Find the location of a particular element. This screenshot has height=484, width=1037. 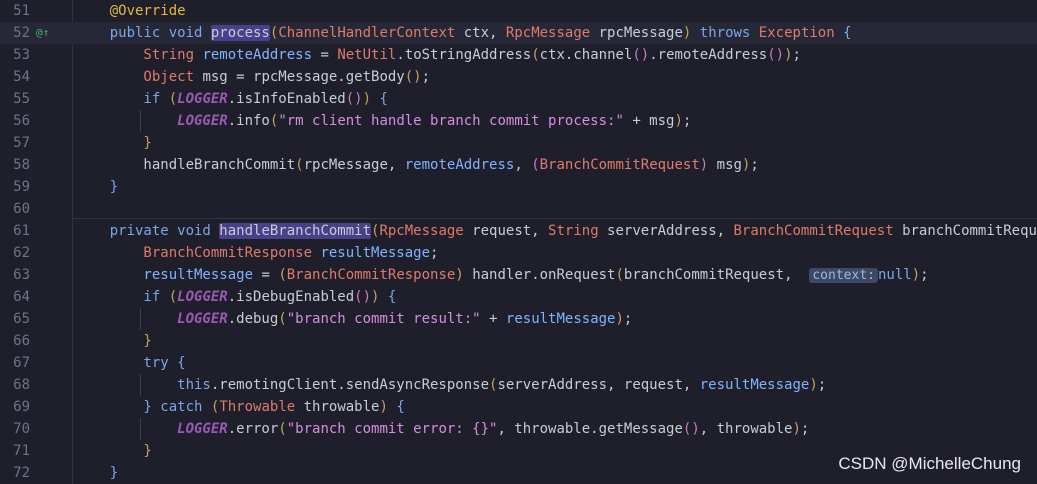

code-line: 62 BranchCommitResponse resultMessage; is located at coordinates (518, 253).